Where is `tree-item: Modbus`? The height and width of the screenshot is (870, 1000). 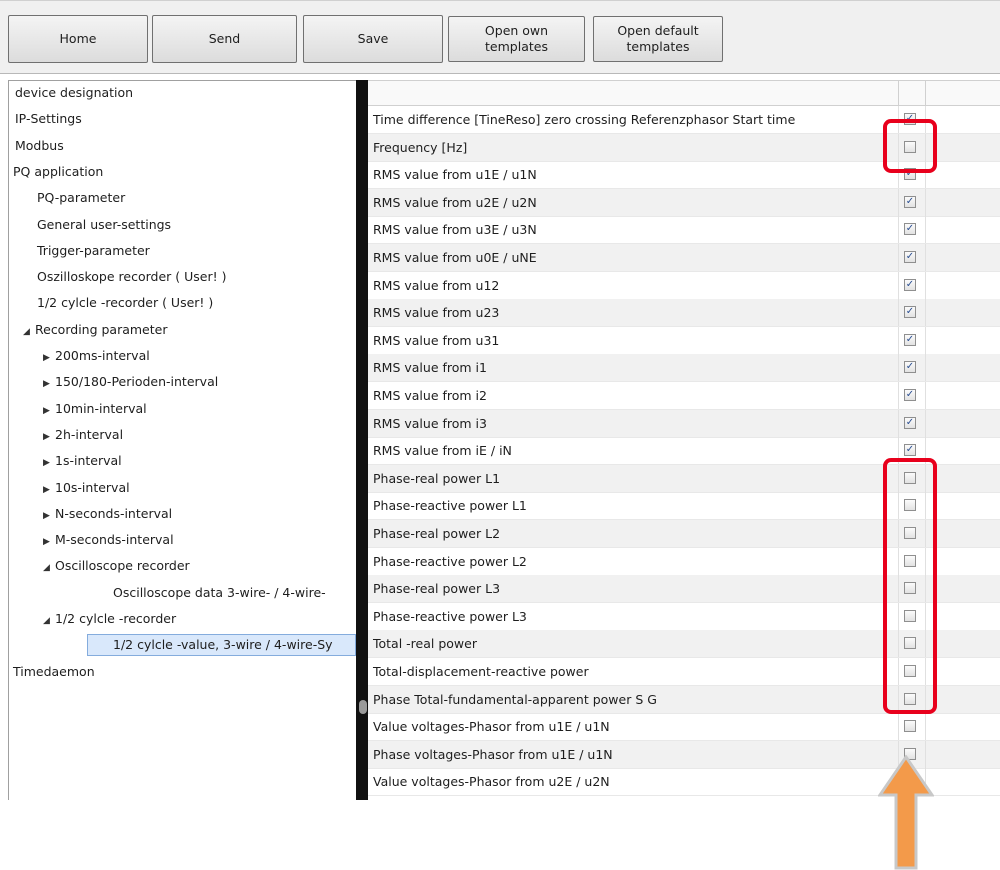
tree-item: Modbus is located at coordinates (39, 146).